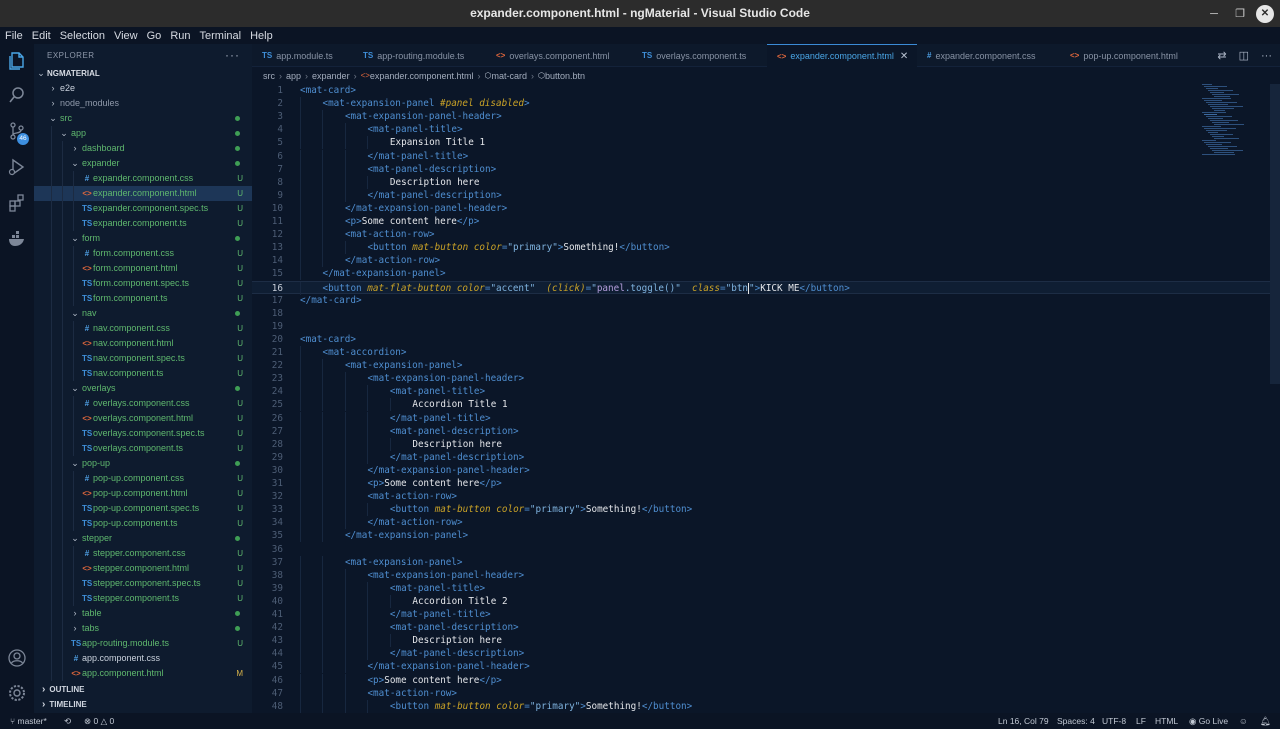  I want to click on tab-expander-component-css: # expander.component.css, so click(988, 55).